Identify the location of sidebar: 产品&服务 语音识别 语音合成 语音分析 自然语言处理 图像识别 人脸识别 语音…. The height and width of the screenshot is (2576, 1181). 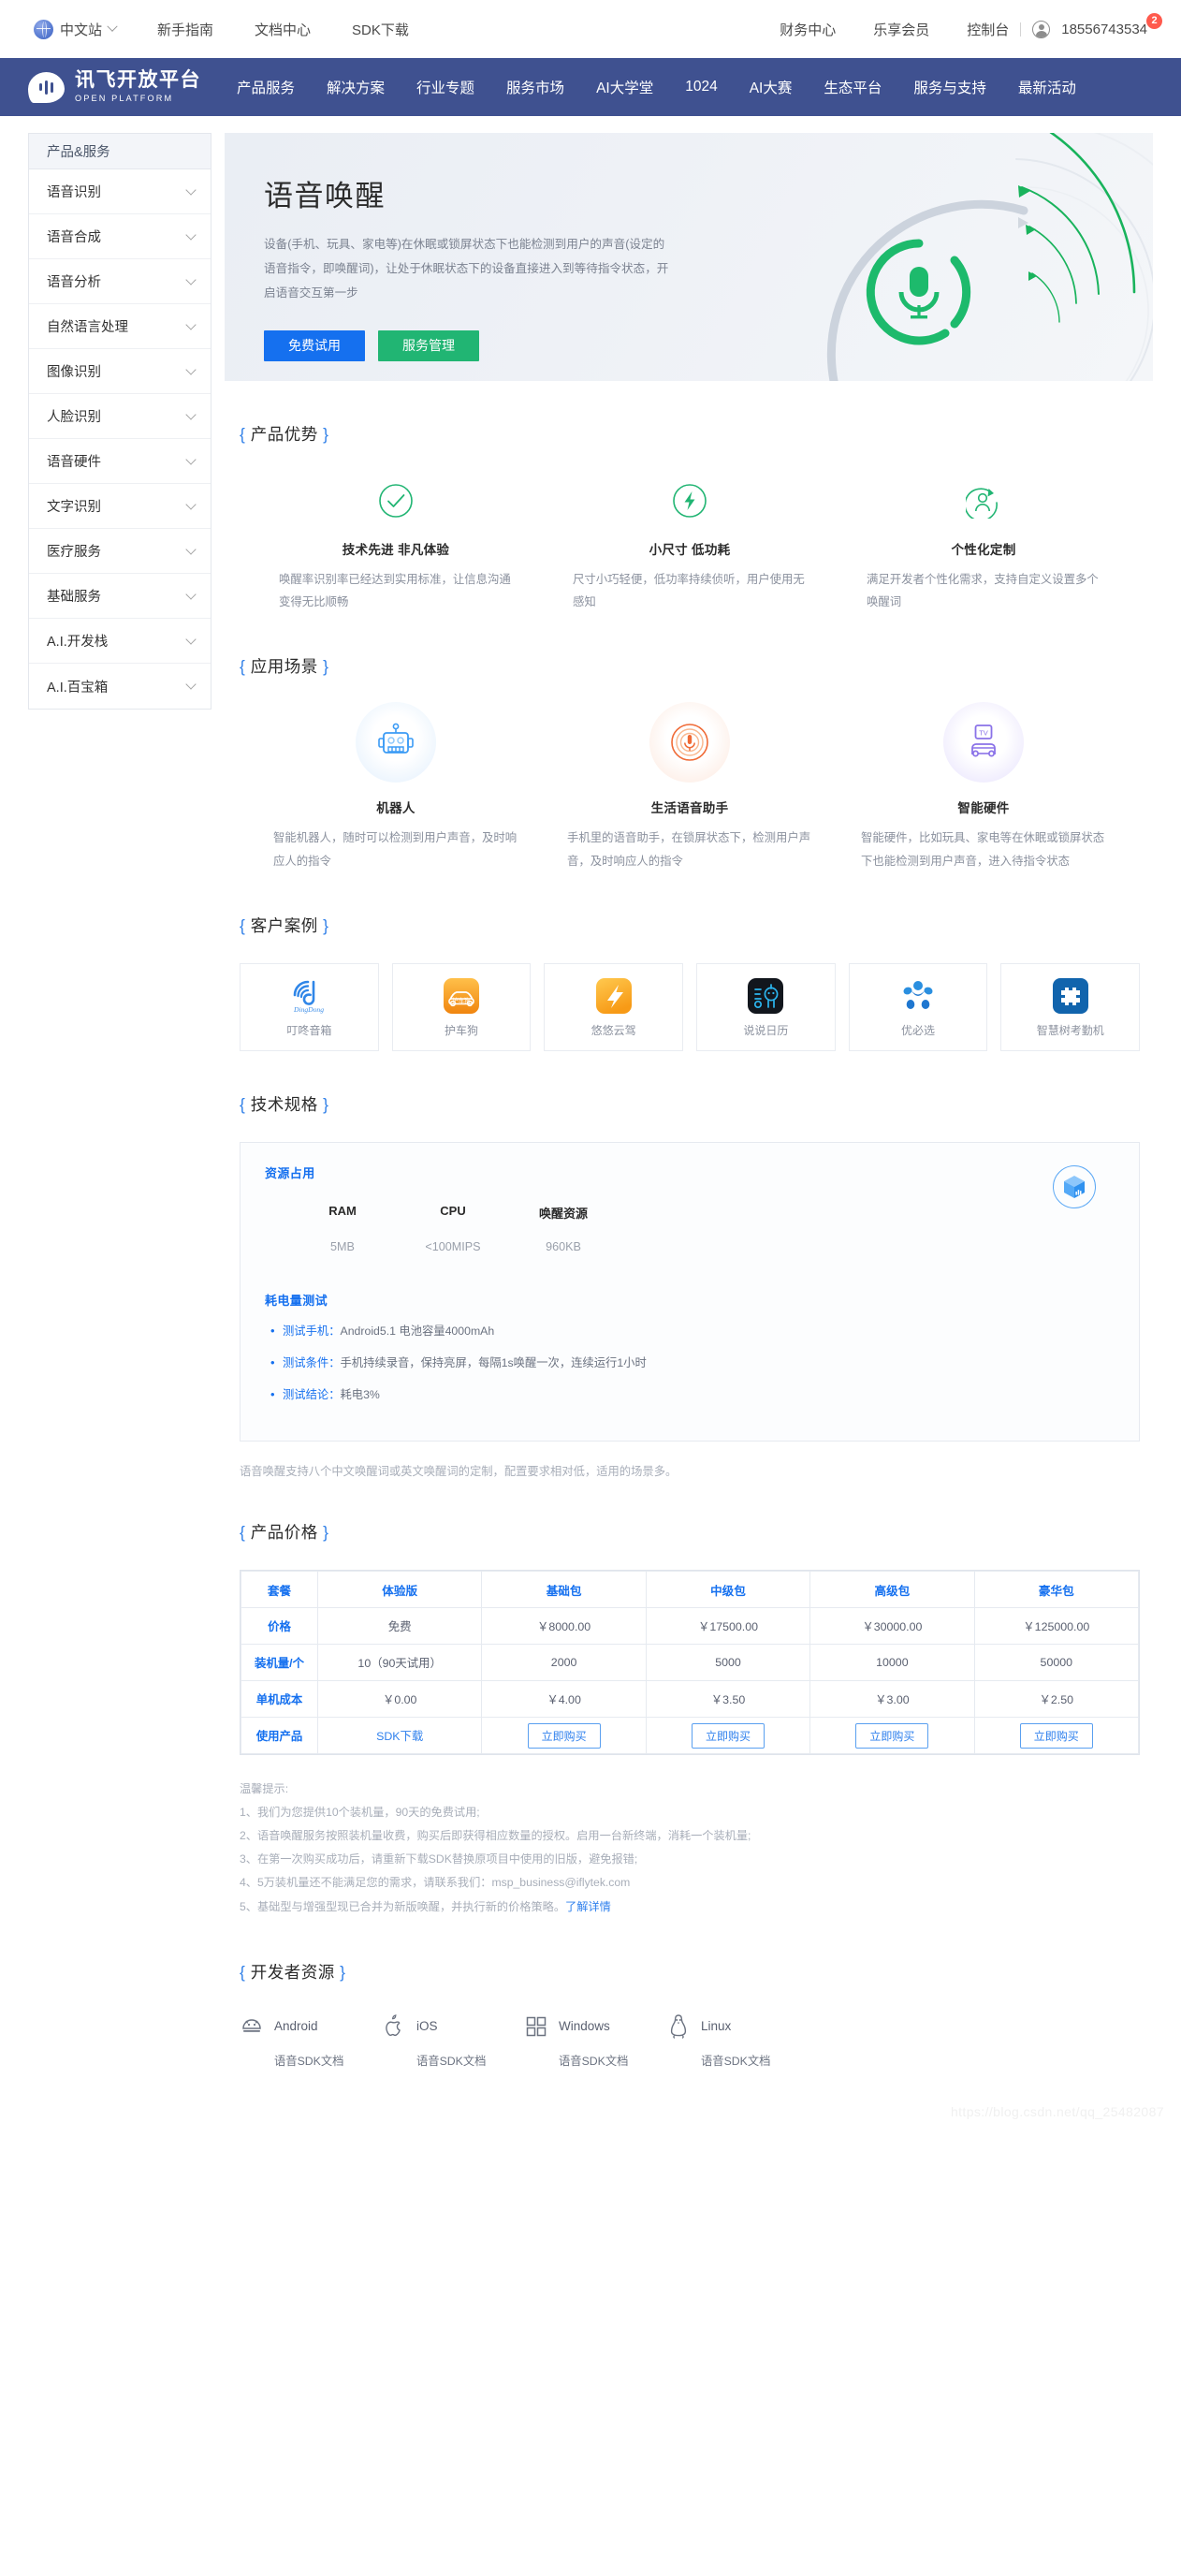
(119, 421).